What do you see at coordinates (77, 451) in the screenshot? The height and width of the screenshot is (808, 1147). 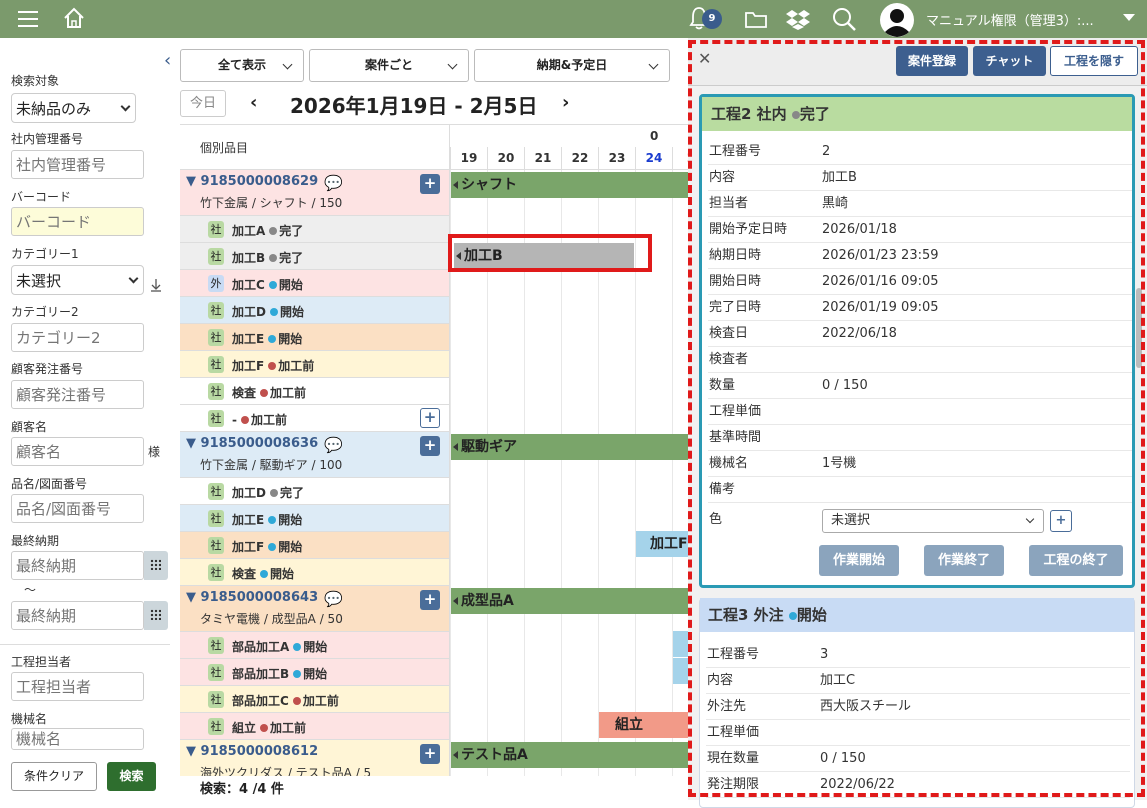 I see `customer-input` at bounding box center [77, 451].